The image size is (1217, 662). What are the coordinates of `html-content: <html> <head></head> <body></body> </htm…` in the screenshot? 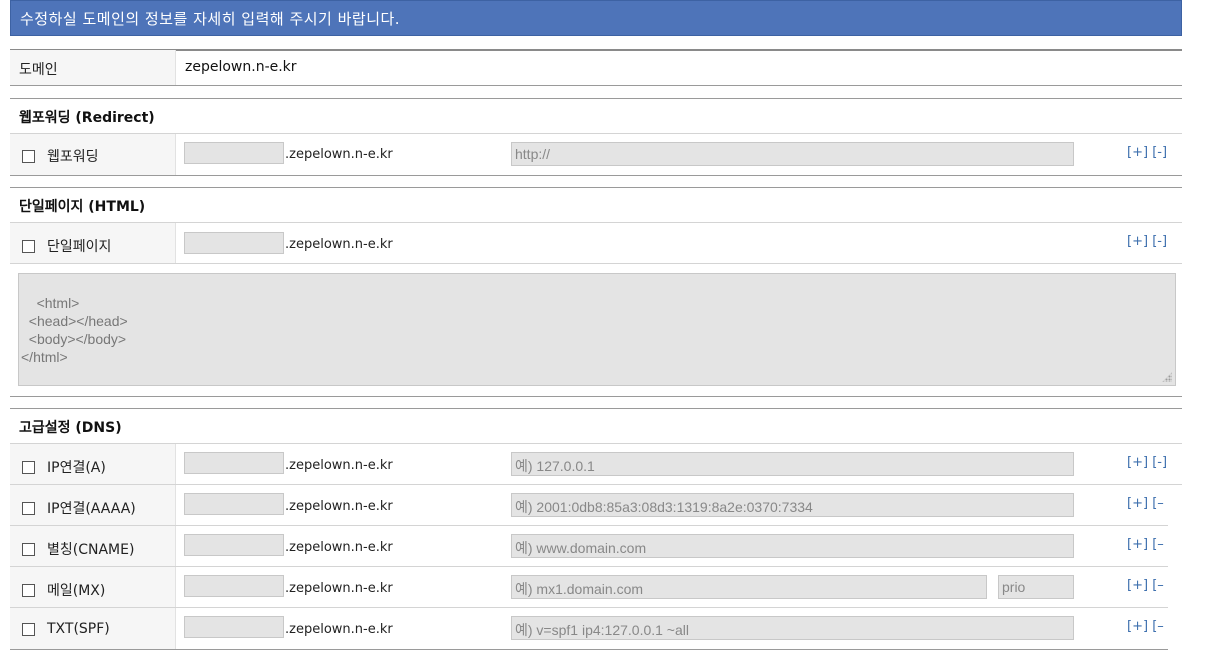 It's located at (74, 330).